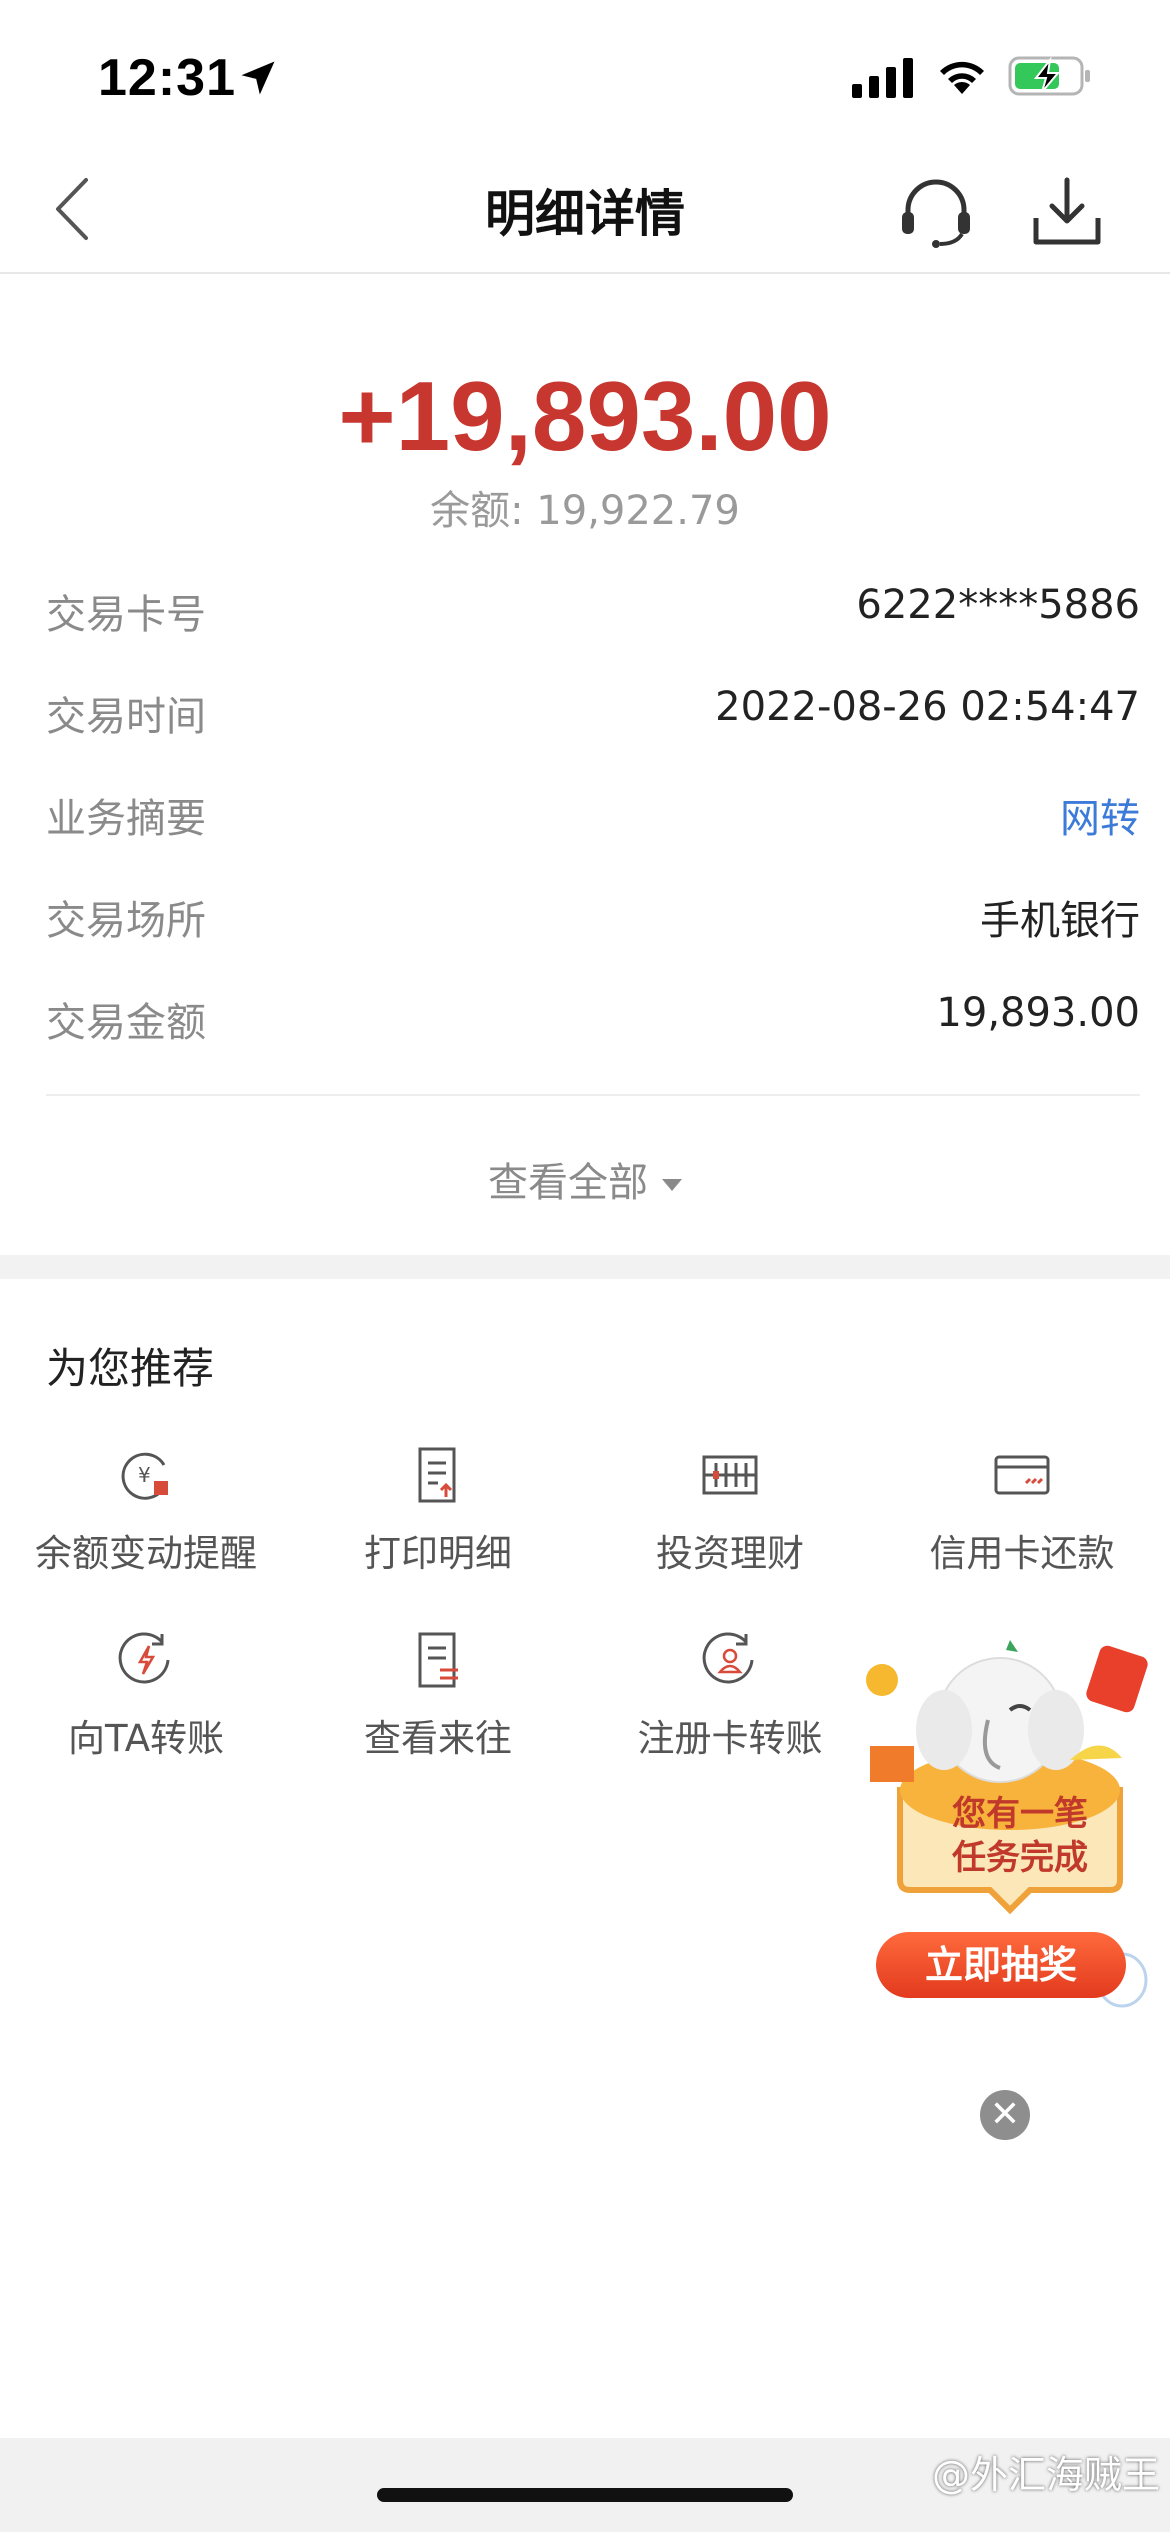  I want to click on lightning-circle-icon, so click(144, 1658).